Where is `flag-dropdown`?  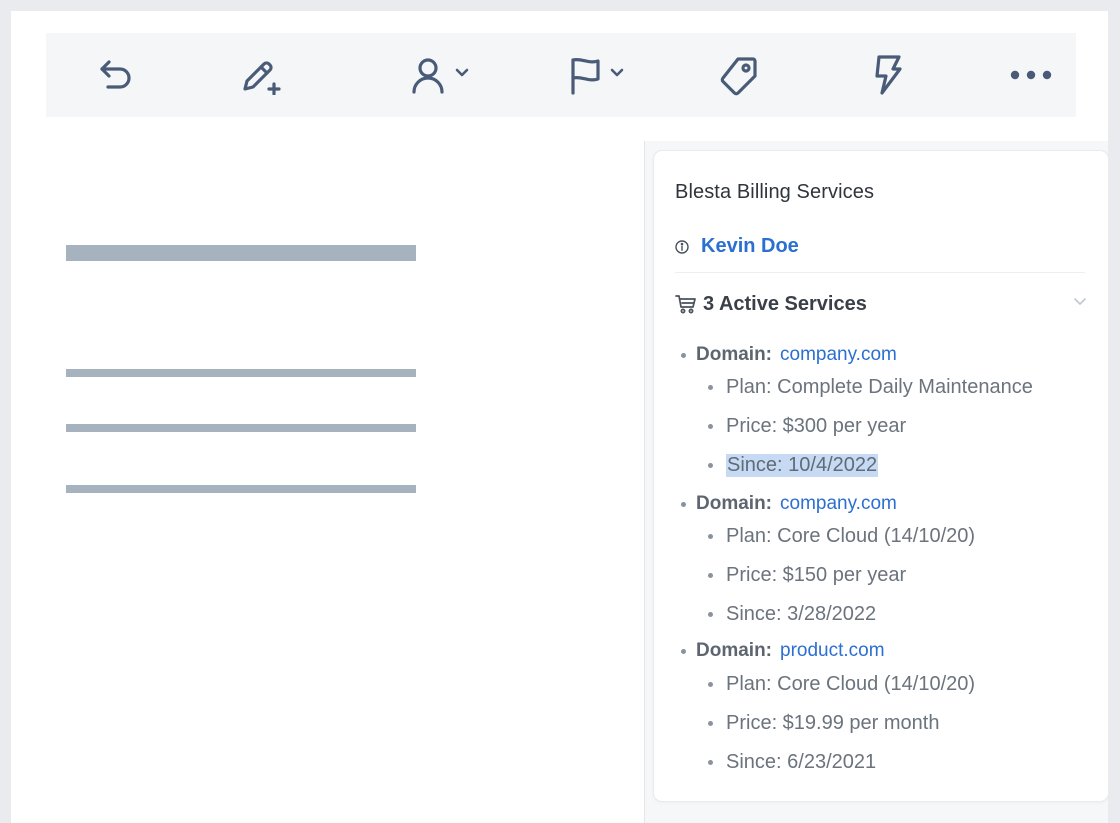 flag-dropdown is located at coordinates (596, 75).